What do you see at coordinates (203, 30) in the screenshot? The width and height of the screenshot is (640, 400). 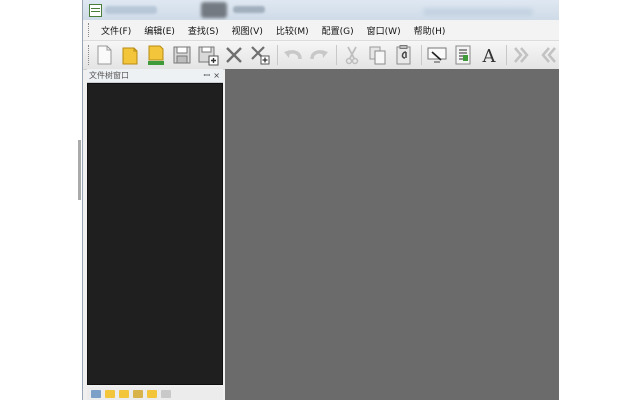 I see `menu-search: 查找(S)` at bounding box center [203, 30].